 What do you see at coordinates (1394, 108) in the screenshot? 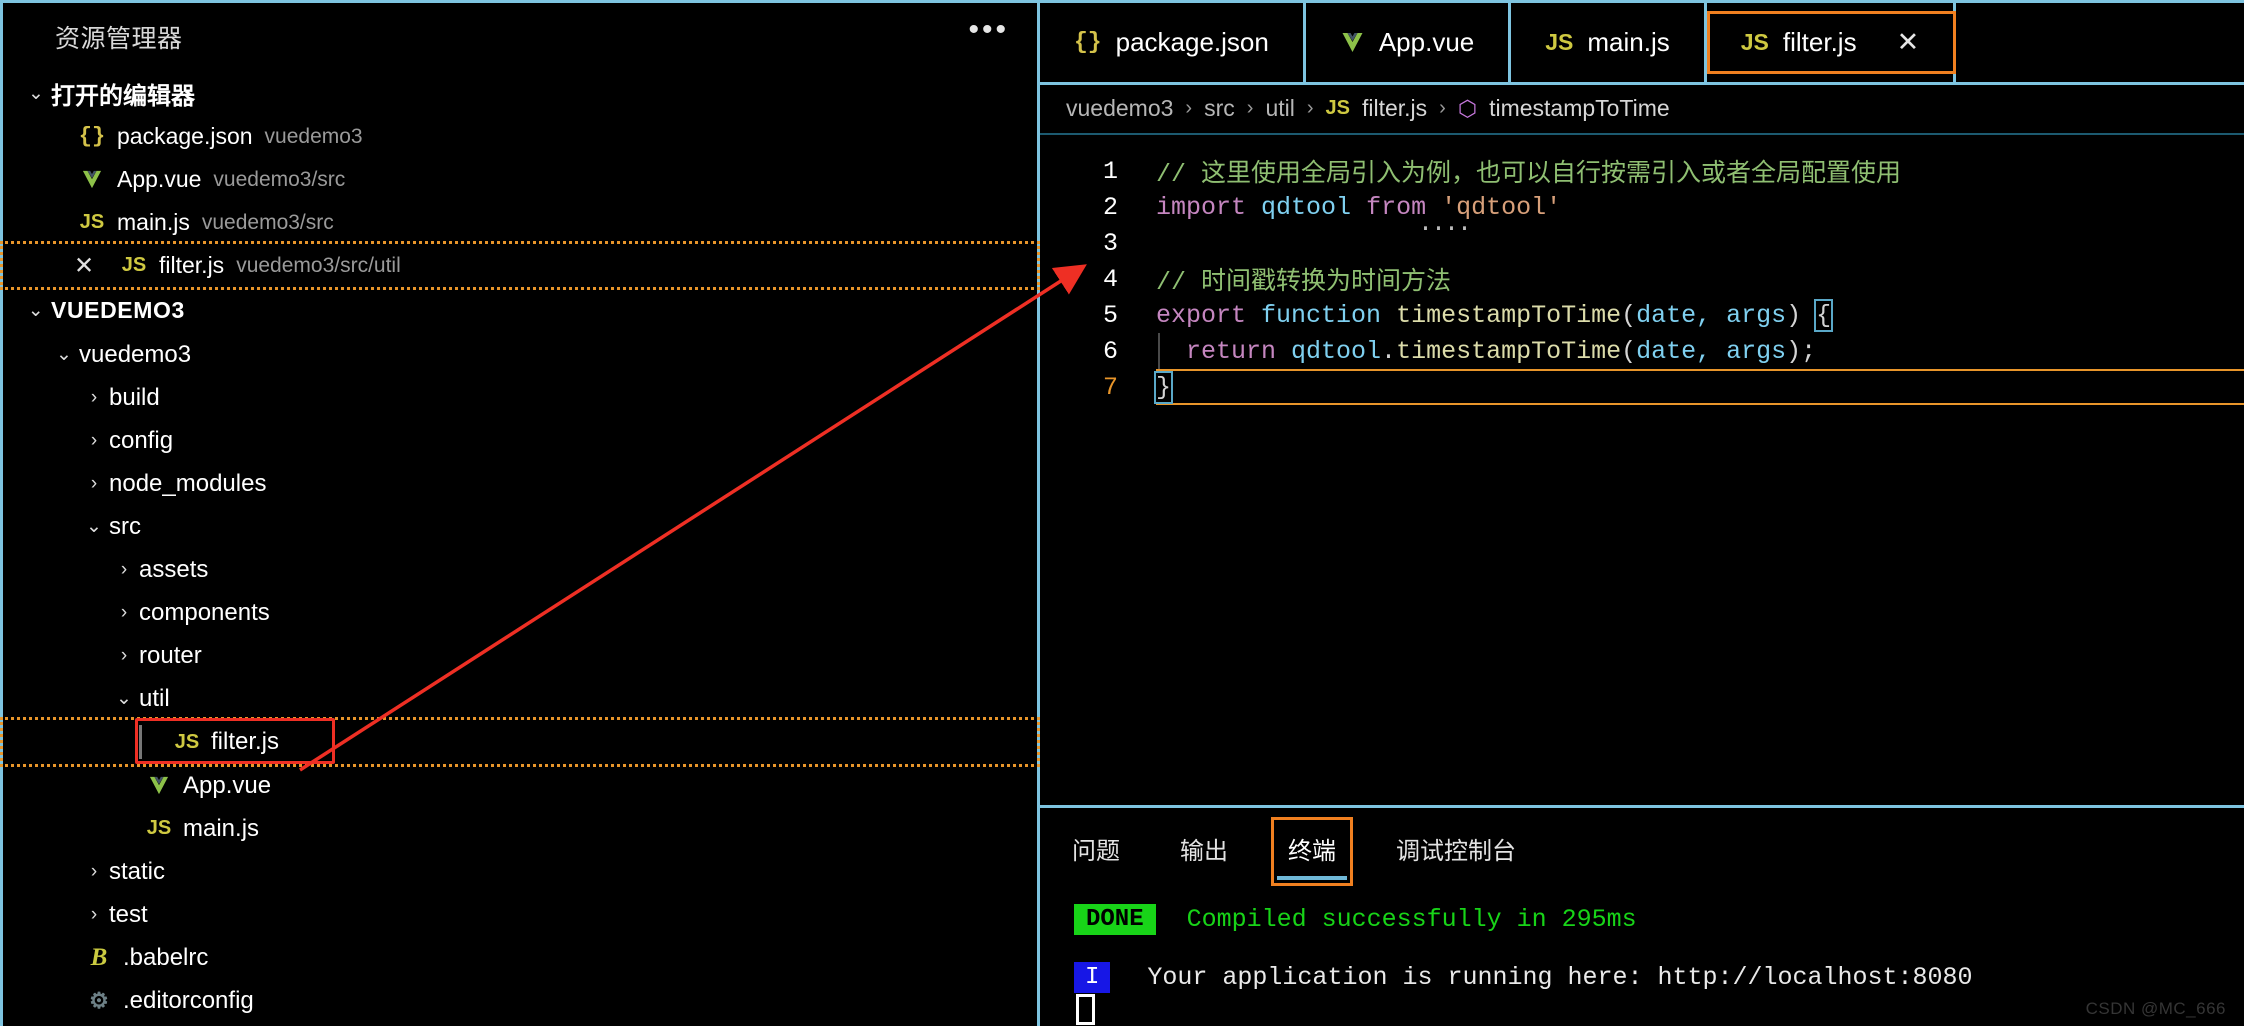
I see `breadcrumb-item-filter-js: filter.js` at bounding box center [1394, 108].